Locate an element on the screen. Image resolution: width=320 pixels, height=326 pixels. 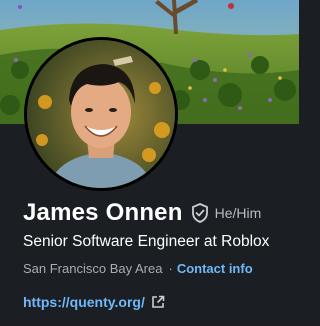
contact-info-link: Contact info is located at coordinates (215, 268).